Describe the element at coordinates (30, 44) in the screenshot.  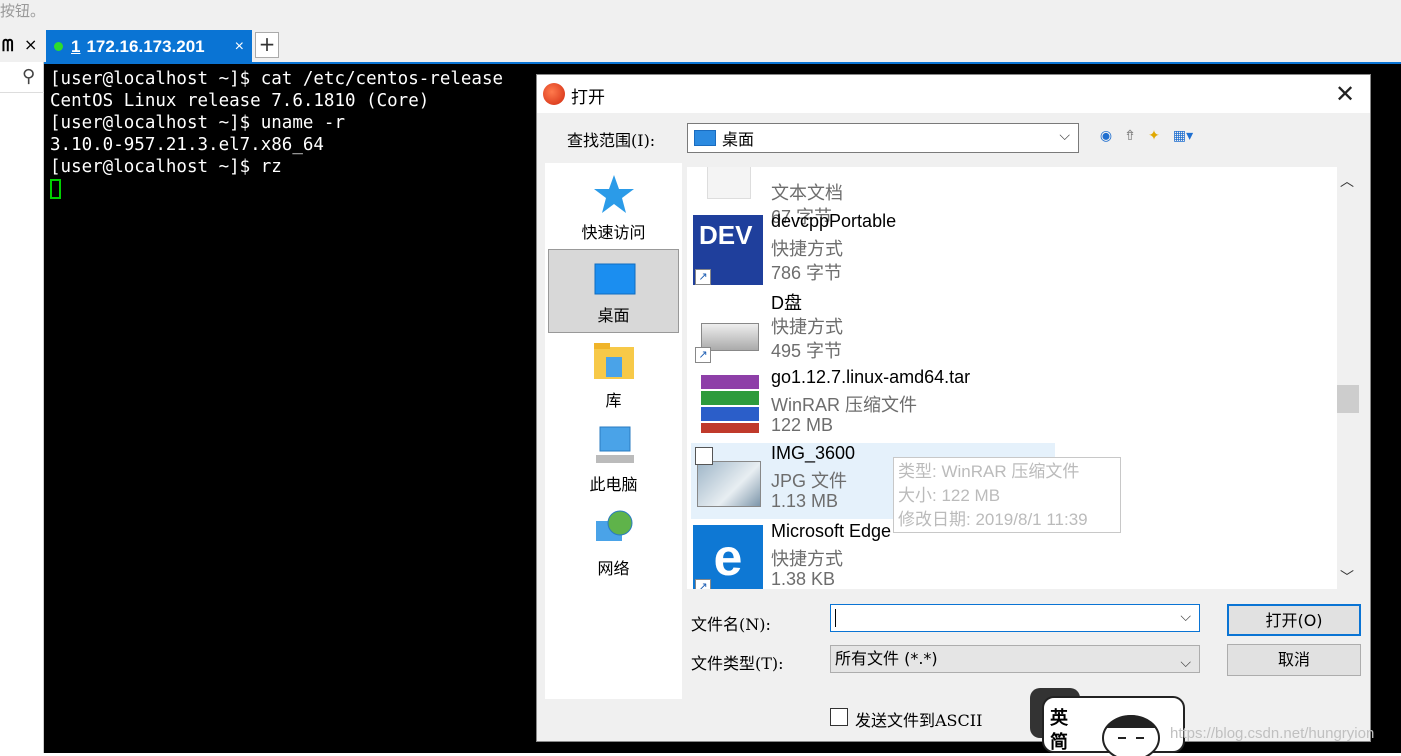
I see `close-icon: ×` at that location.